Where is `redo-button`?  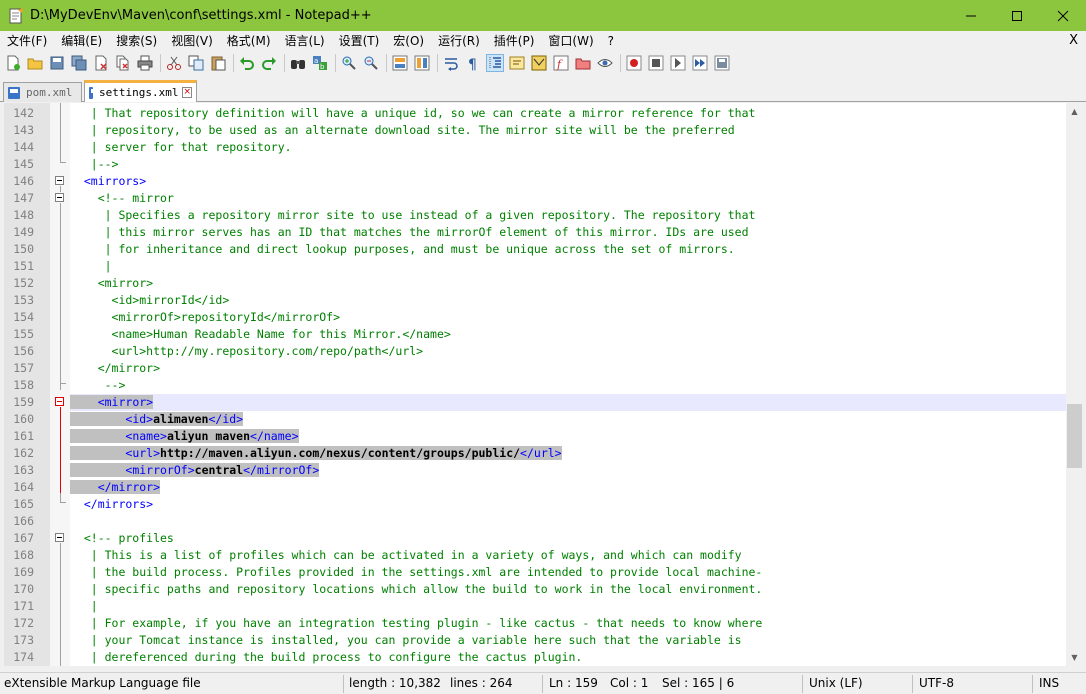 redo-button is located at coordinates (269, 63).